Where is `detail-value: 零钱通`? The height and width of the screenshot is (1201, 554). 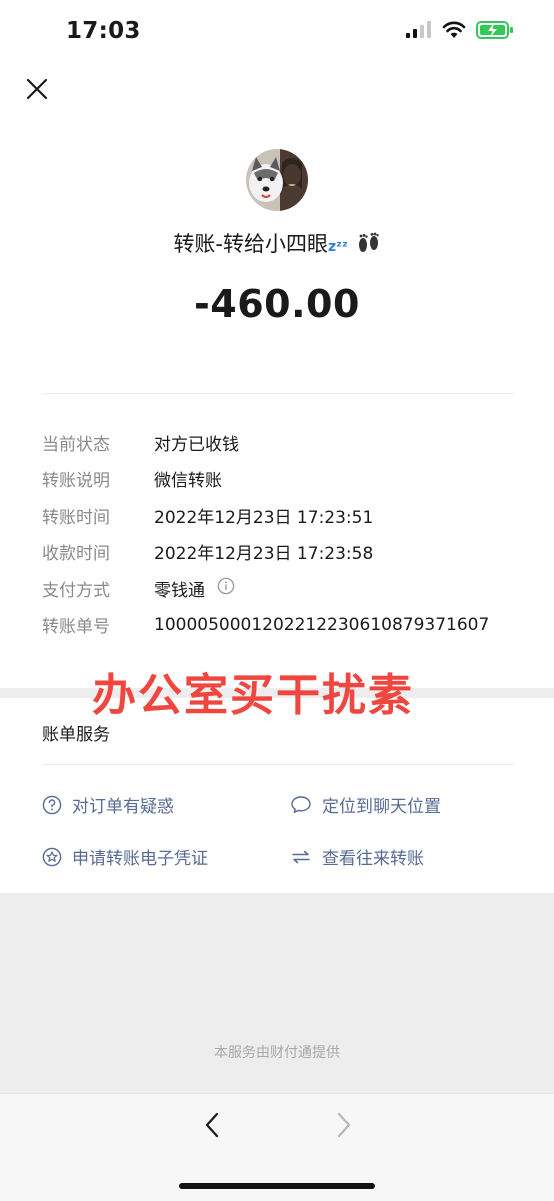 detail-value: 零钱通 is located at coordinates (194, 588).